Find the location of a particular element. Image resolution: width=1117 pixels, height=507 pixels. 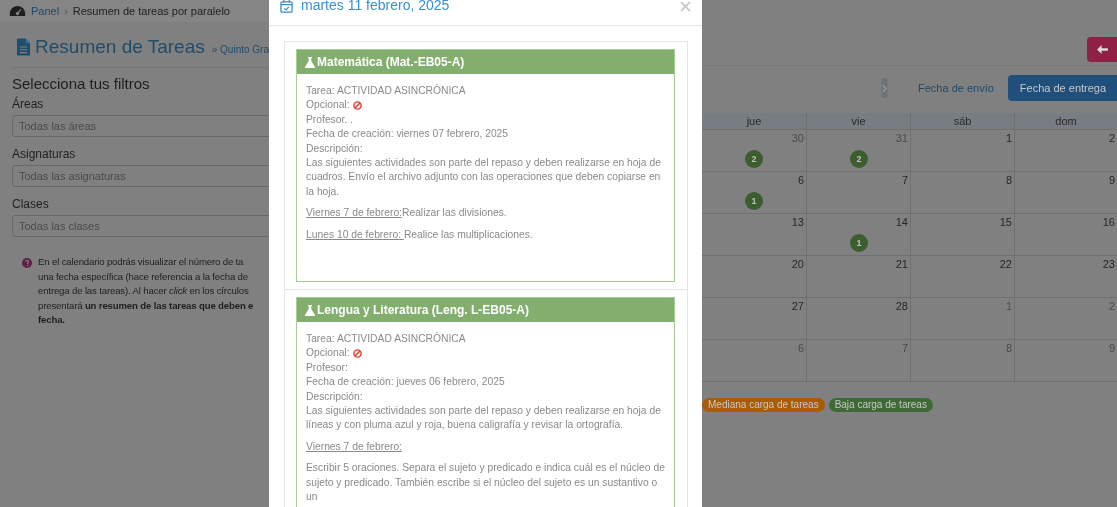

day-number: 28 is located at coordinates (902, 305).